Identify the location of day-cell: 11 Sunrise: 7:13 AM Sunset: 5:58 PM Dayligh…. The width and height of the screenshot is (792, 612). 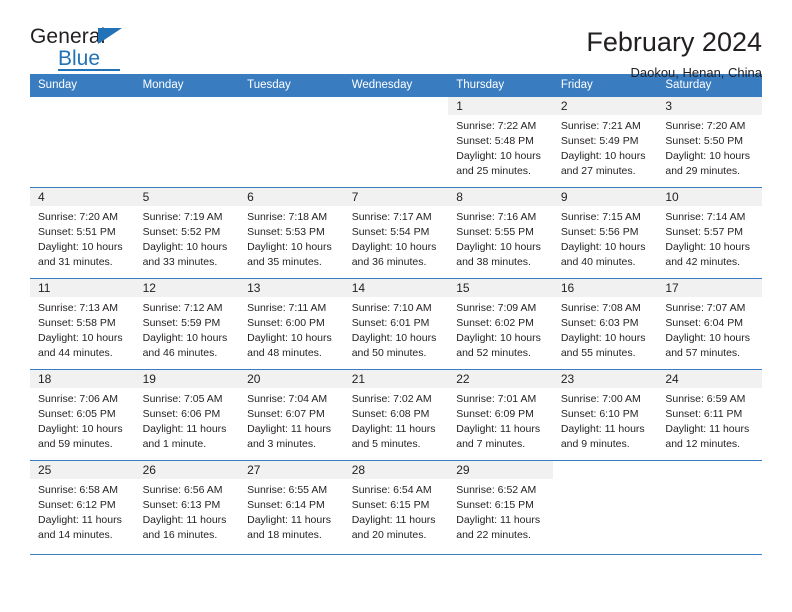
(82, 324).